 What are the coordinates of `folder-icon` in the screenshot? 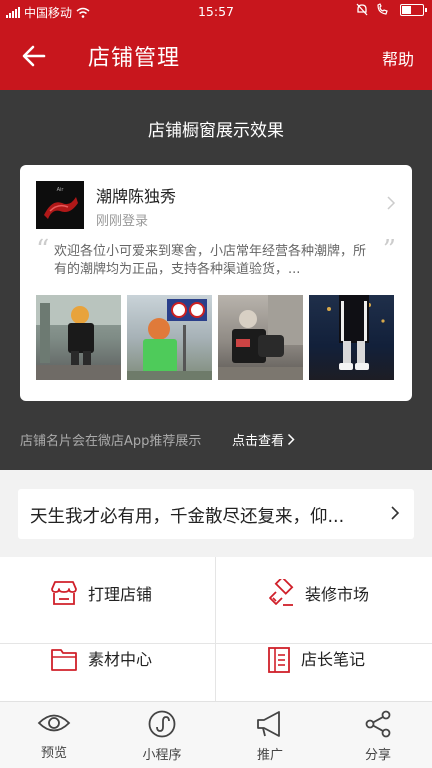 It's located at (64, 660).